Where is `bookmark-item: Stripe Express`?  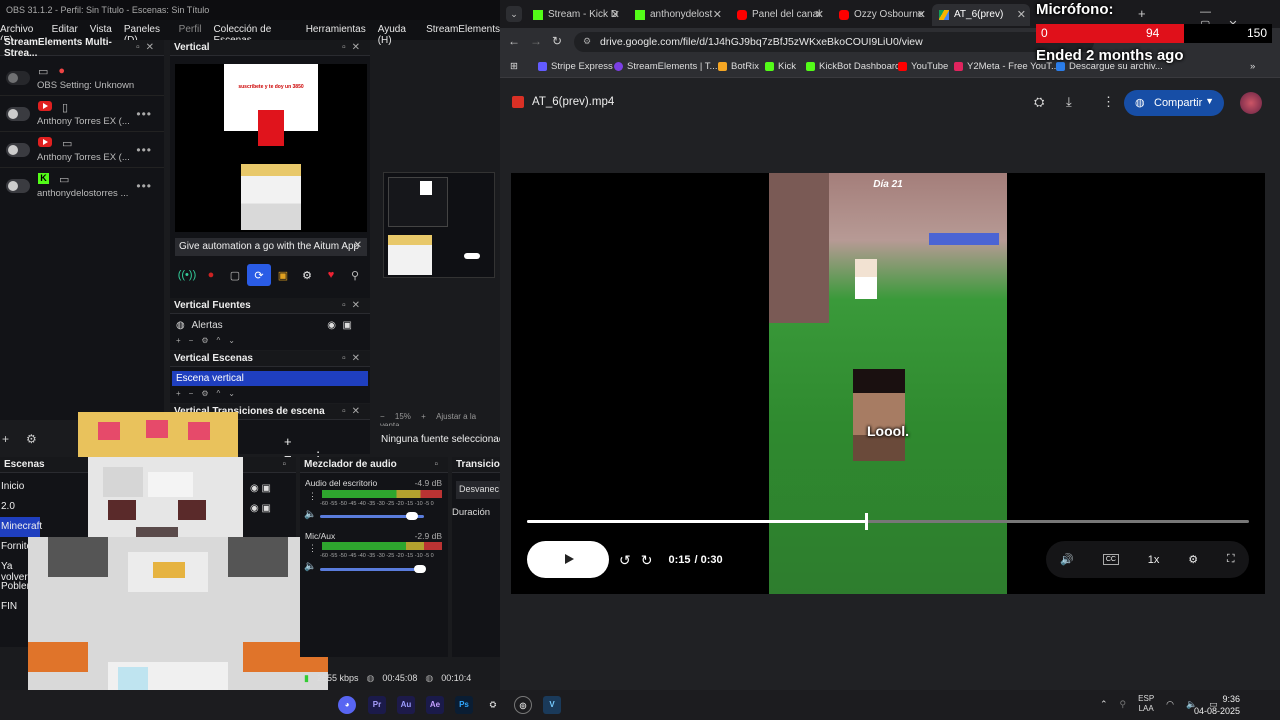
bookmark-item: Stripe Express is located at coordinates (575, 66).